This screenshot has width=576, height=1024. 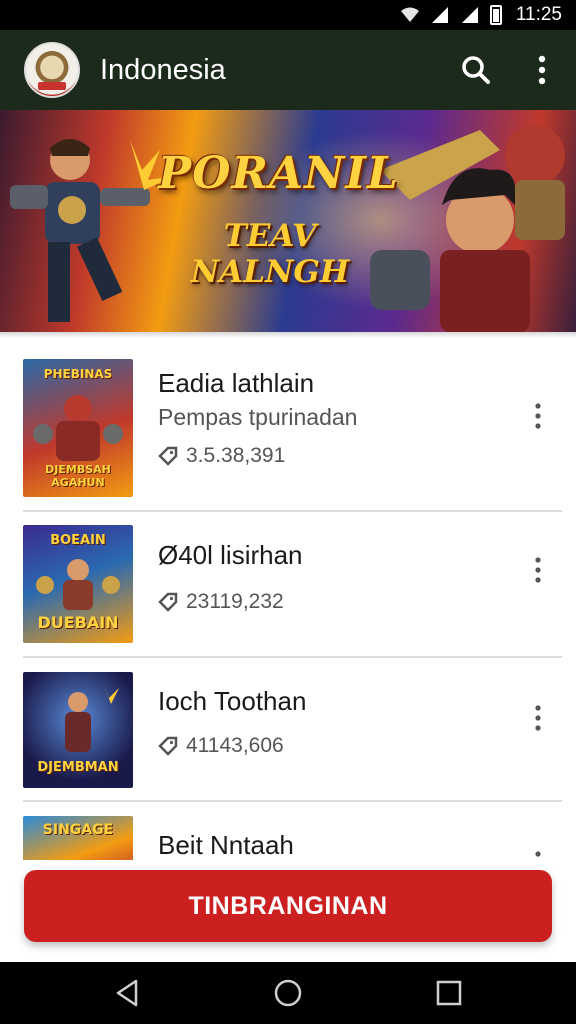 I want to click on search-button, so click(x=476, y=70).